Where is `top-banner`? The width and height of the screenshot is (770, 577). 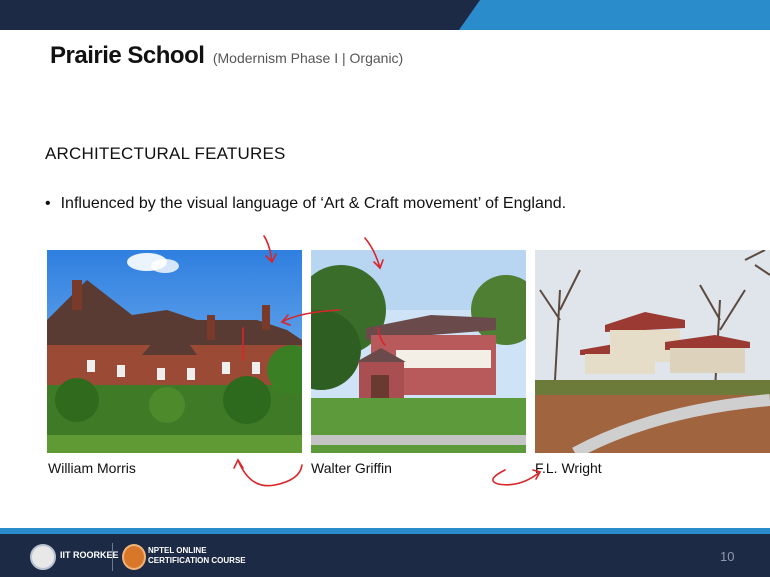 top-banner is located at coordinates (385, 15).